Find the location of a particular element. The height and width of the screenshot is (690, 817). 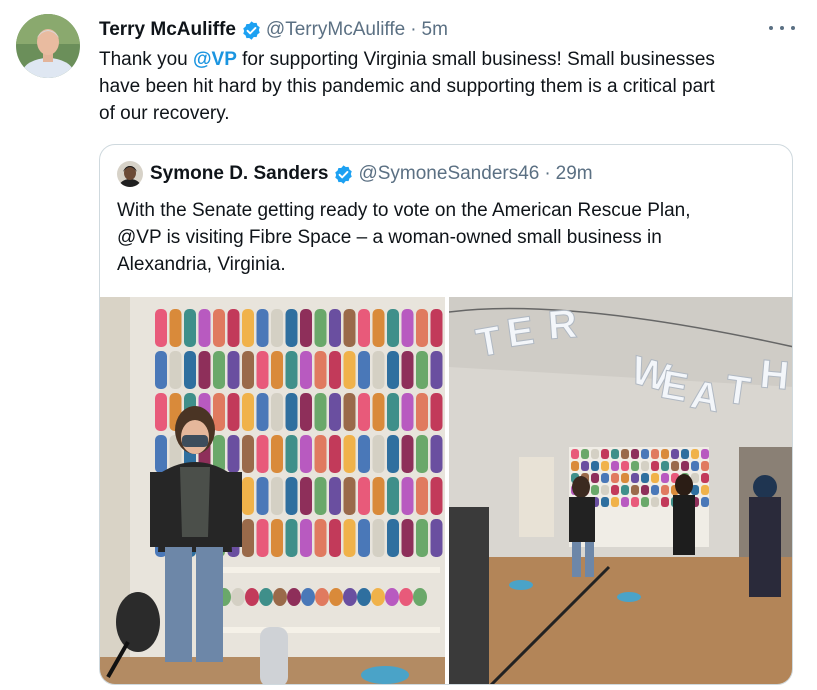

author-handle: @TerryMcAuliffe is located at coordinates (335, 30).